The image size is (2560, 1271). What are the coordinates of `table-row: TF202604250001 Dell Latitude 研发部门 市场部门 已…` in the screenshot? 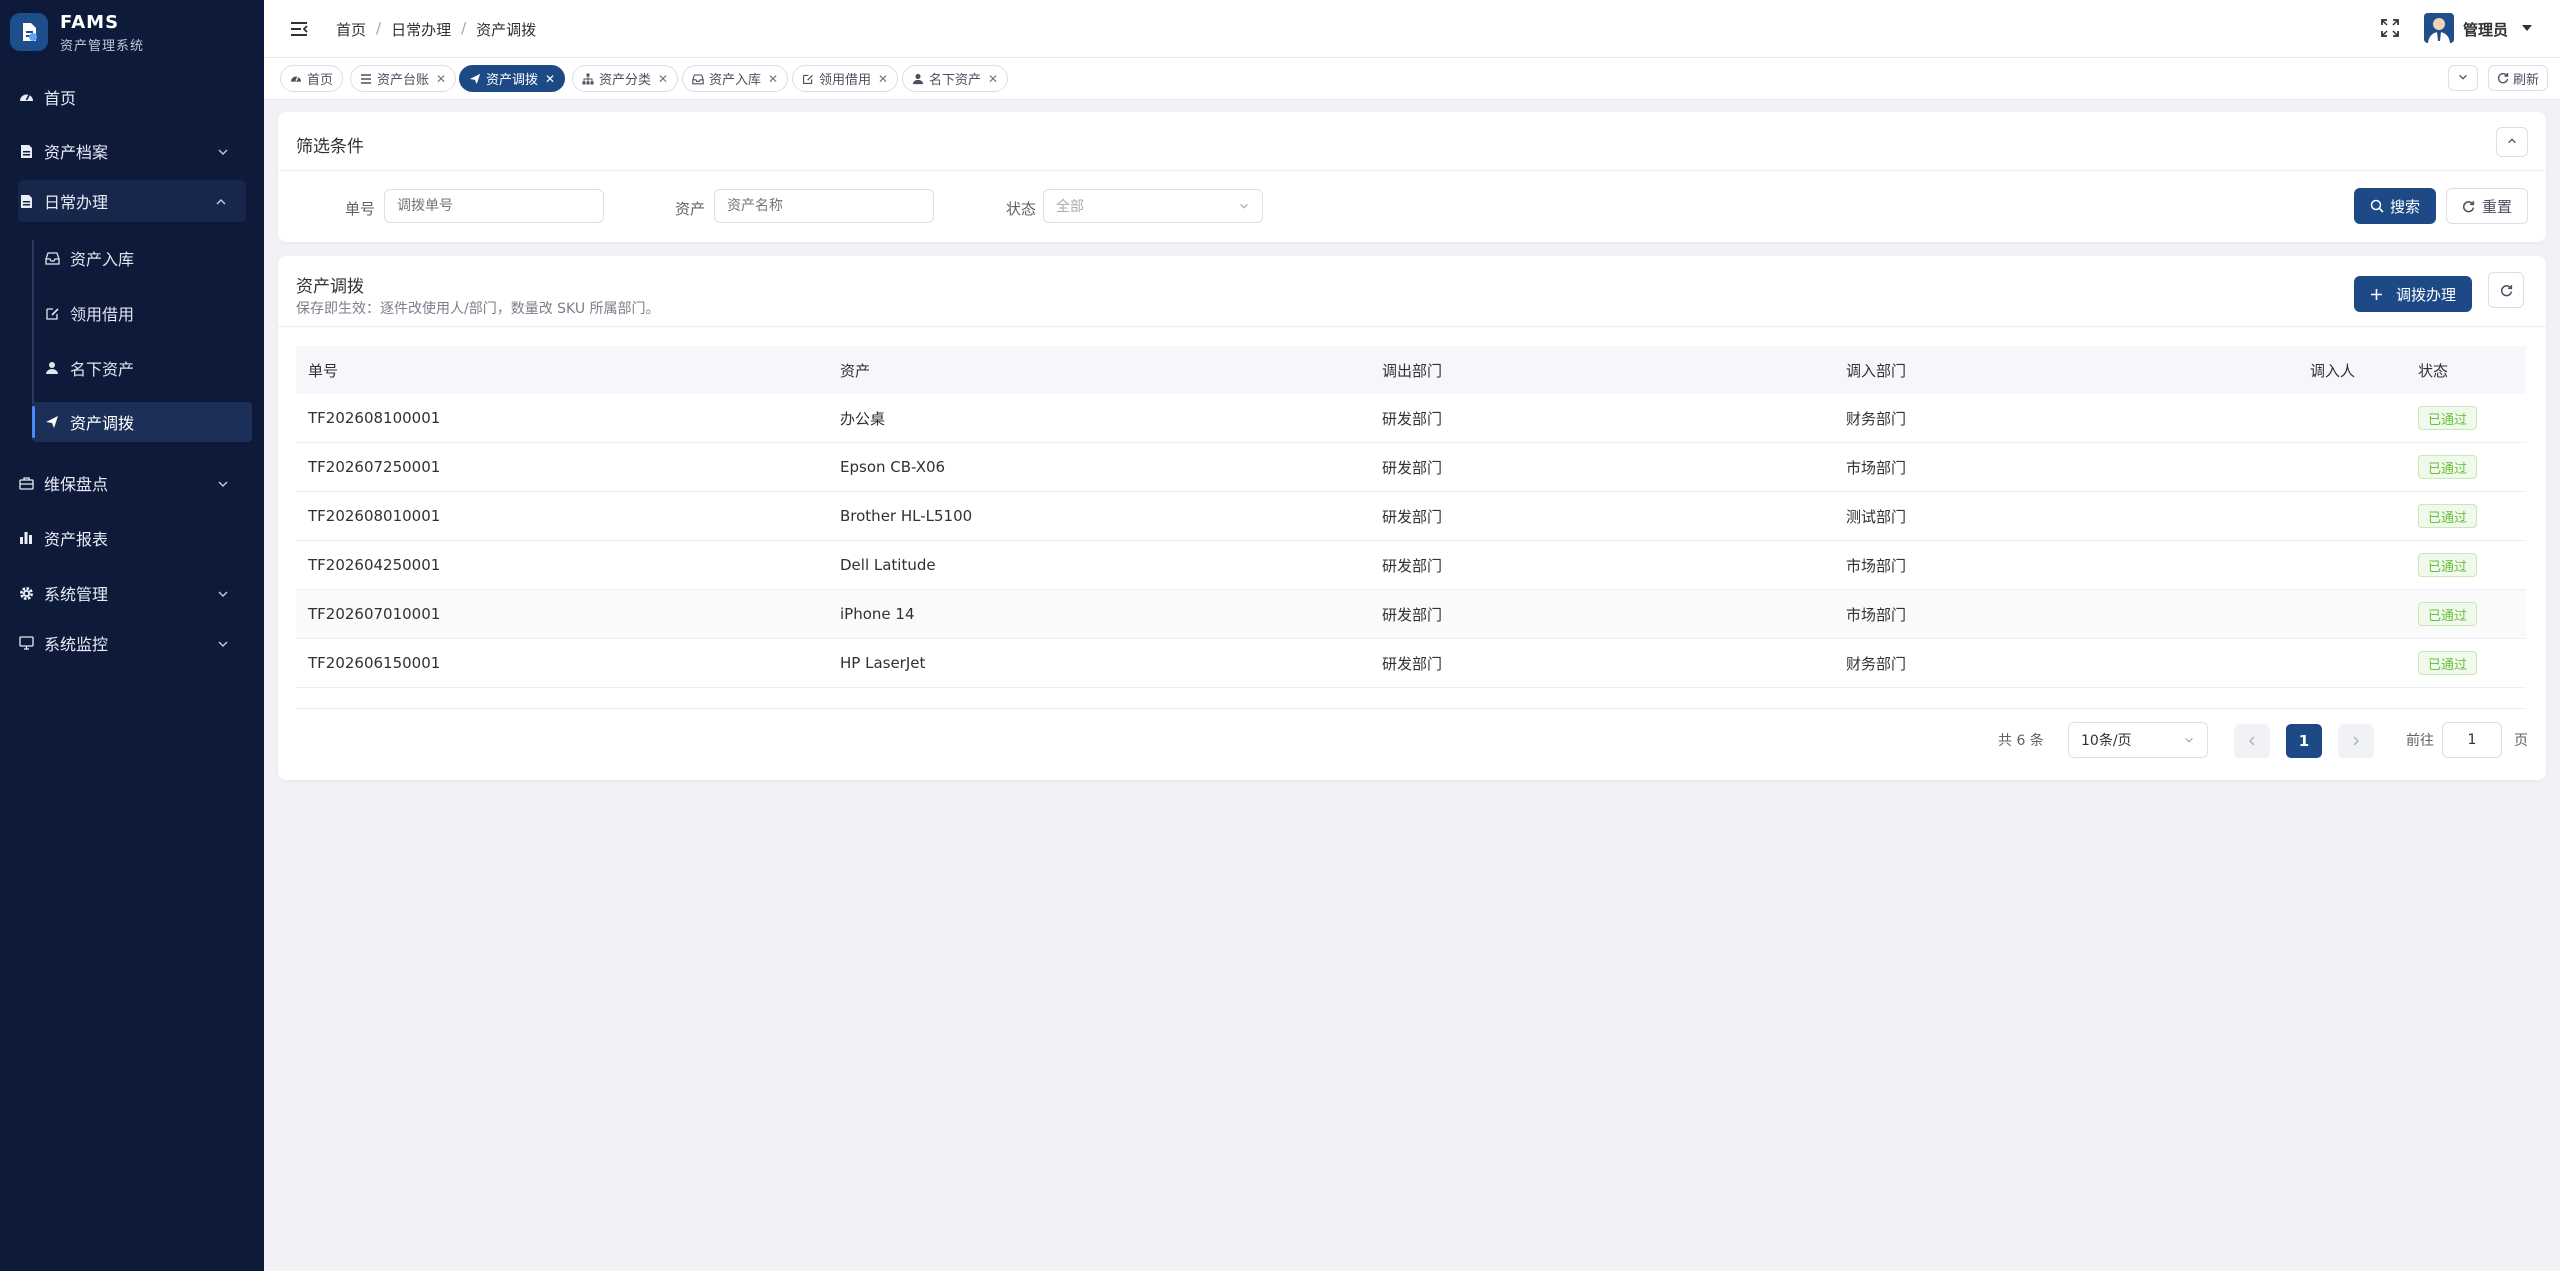 It's located at (1411, 565).